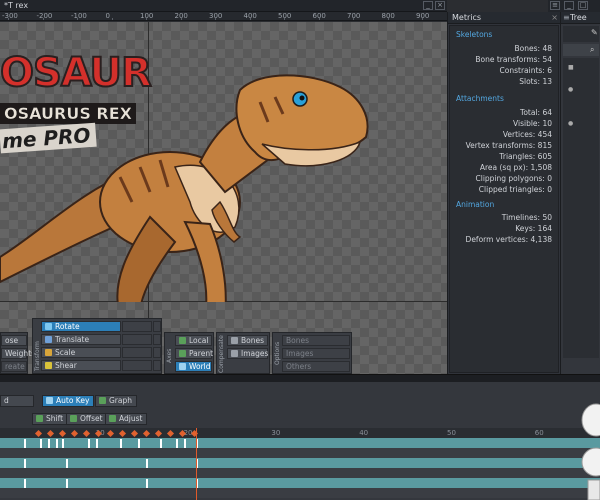 This screenshot has height=500, width=600. What do you see at coordinates (316, 353) in the screenshot?
I see `options-images-toggle: Images` at bounding box center [316, 353].